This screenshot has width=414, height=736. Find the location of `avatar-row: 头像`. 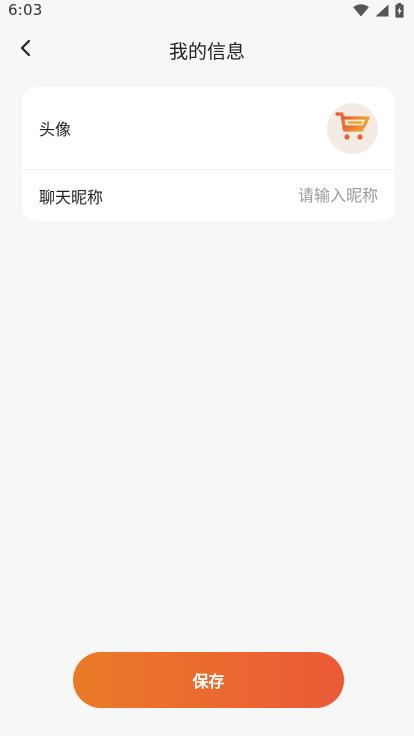

avatar-row: 头像 is located at coordinates (208, 128).